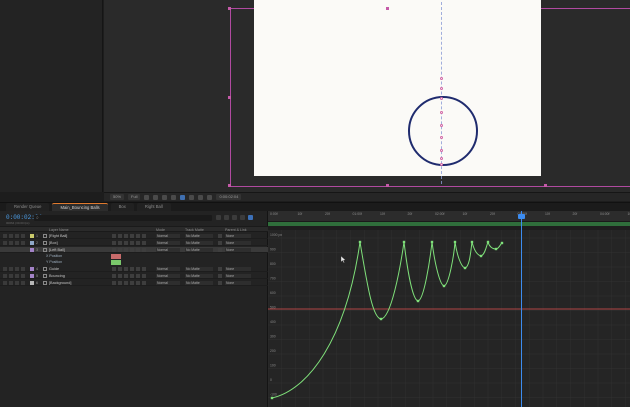  I want to click on layer-name: Guide, so click(54, 269).